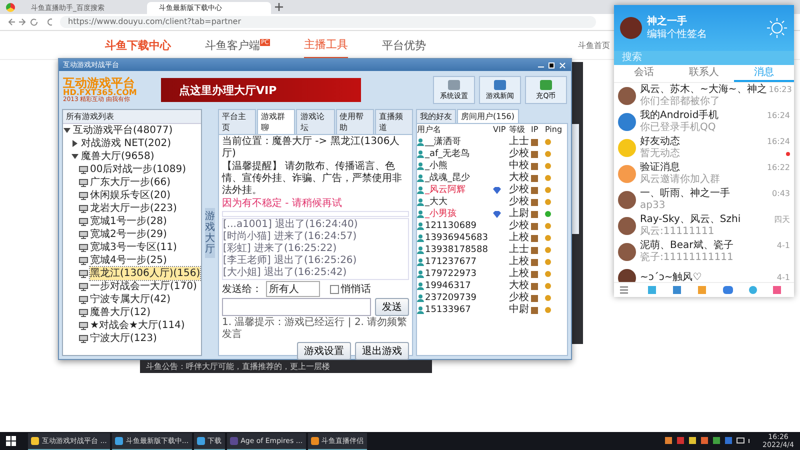  Describe the element at coordinates (132, 169) in the screenshot. I see `tree-item: 00后对战一步(1089)` at that location.